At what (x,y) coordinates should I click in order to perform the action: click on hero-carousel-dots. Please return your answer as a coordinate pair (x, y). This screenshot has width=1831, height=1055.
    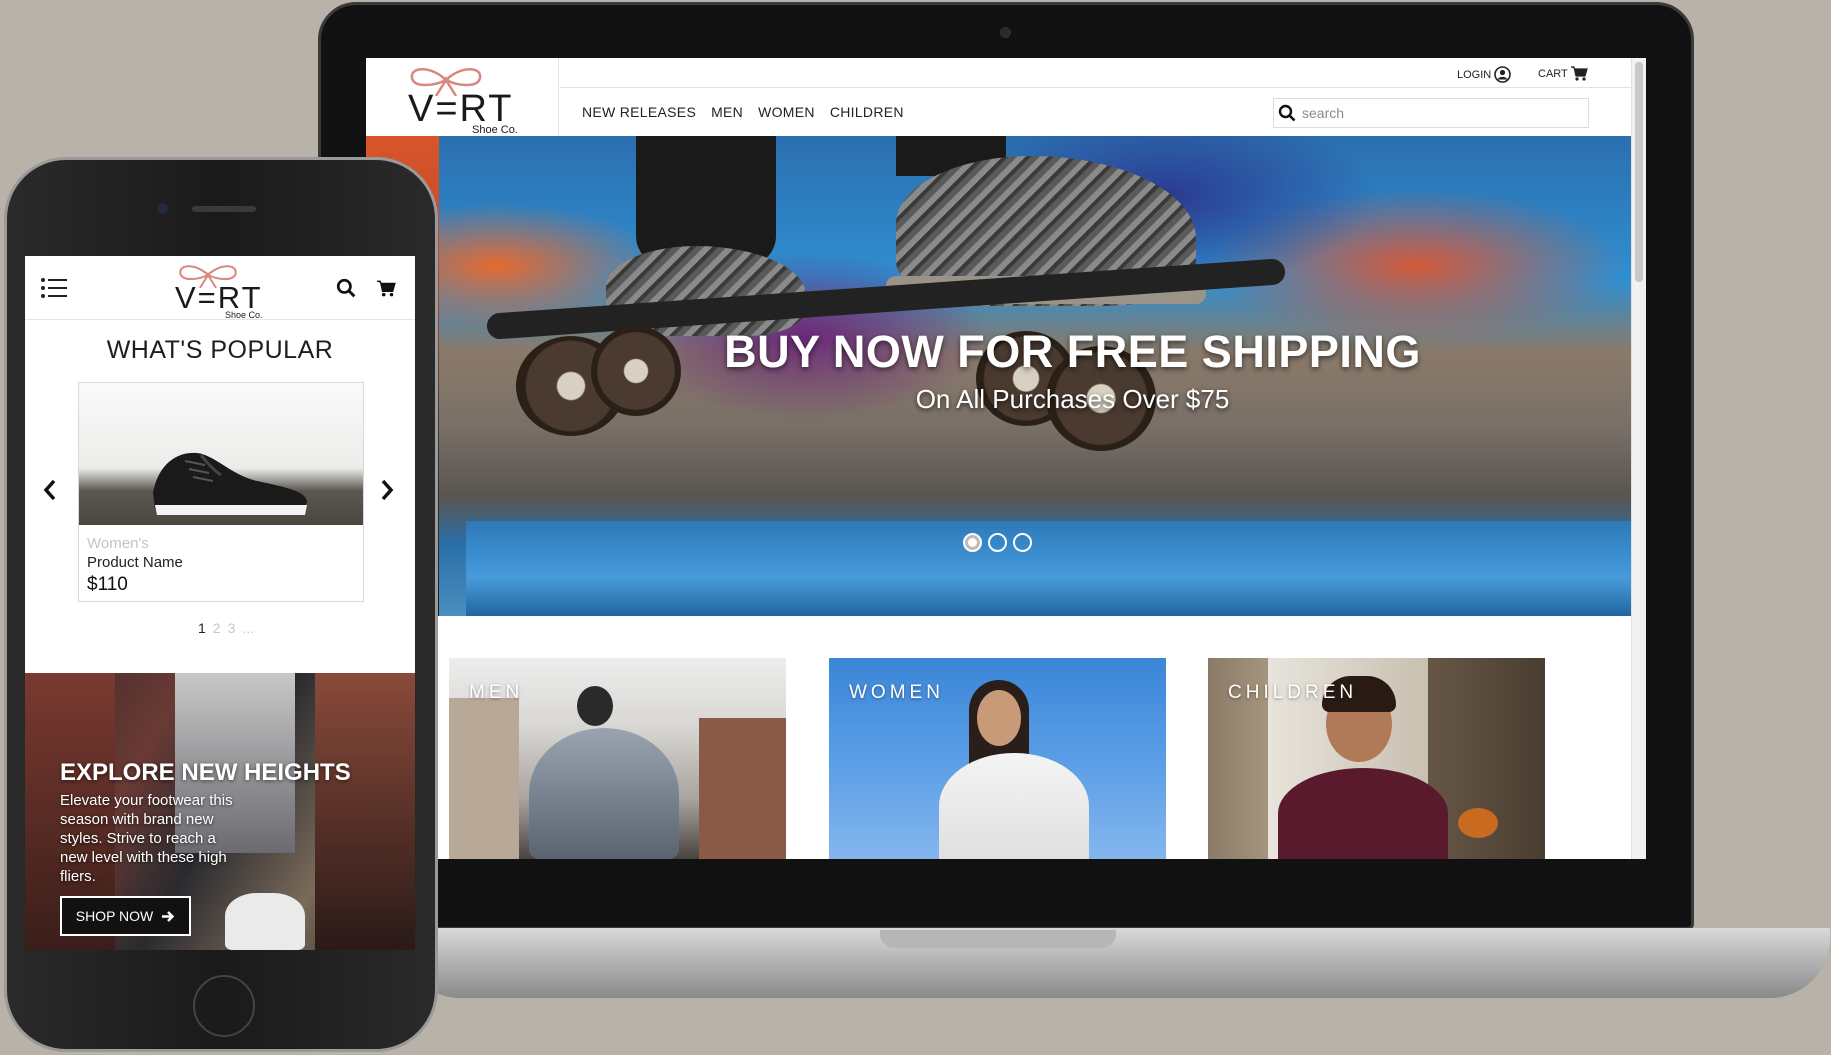
    Looking at the image, I should click on (997, 542).